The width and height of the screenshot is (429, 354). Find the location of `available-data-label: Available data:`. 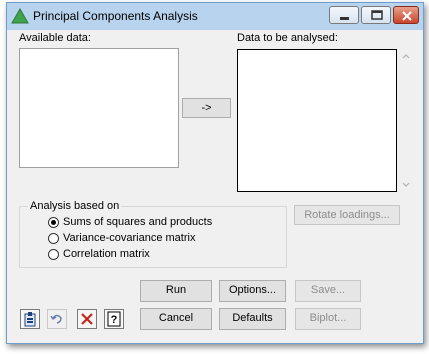

available-data-label: Available data: is located at coordinates (55, 38).